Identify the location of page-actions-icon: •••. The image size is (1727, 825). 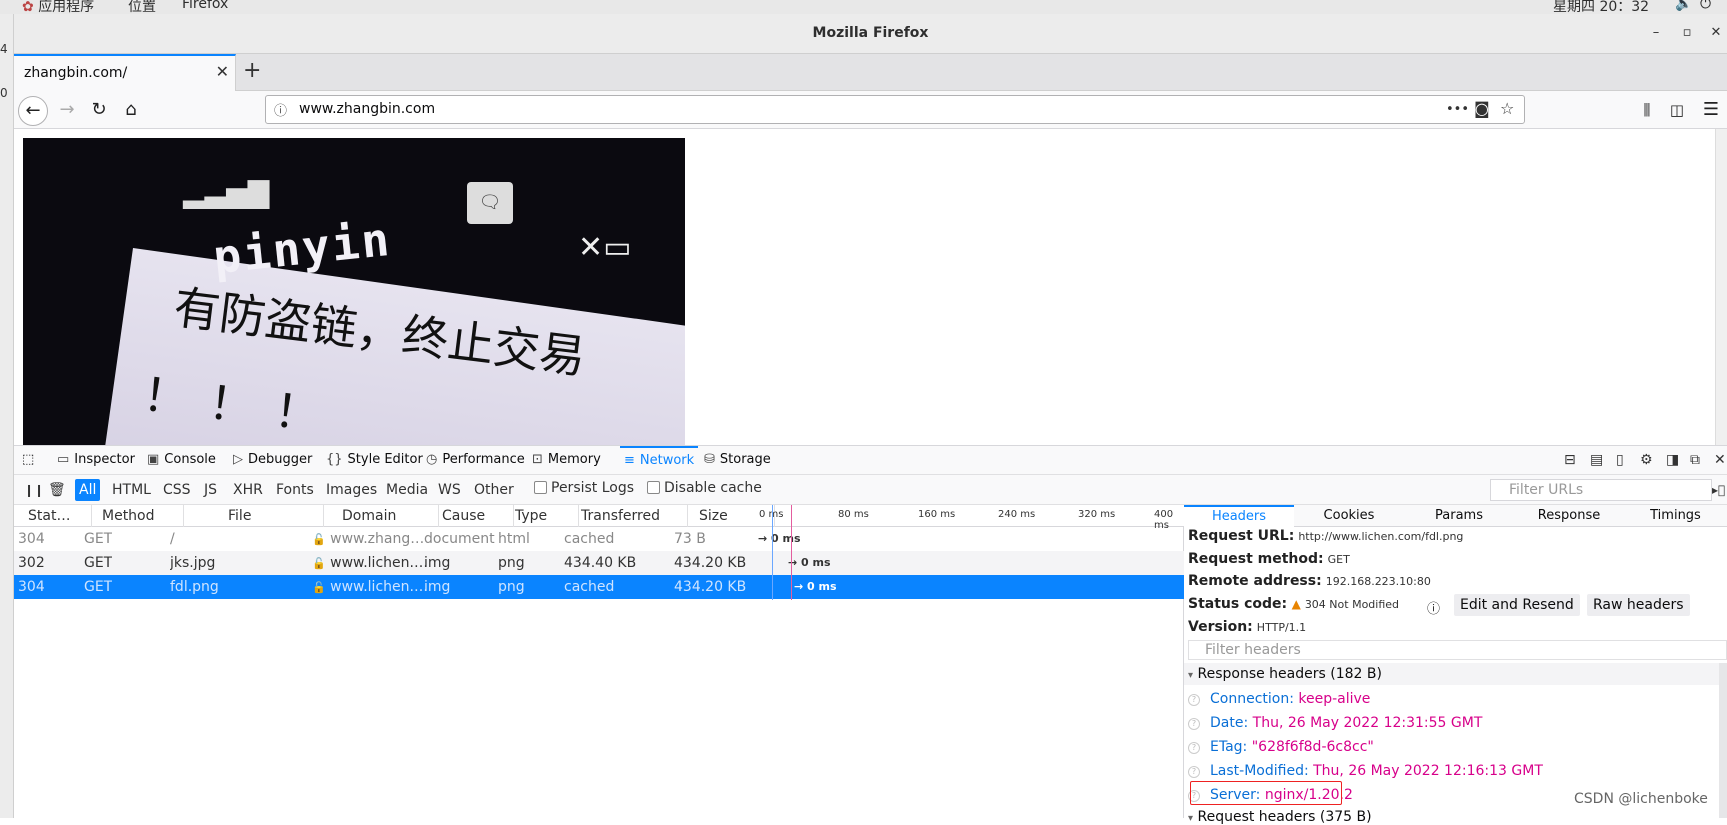
(1457, 109).